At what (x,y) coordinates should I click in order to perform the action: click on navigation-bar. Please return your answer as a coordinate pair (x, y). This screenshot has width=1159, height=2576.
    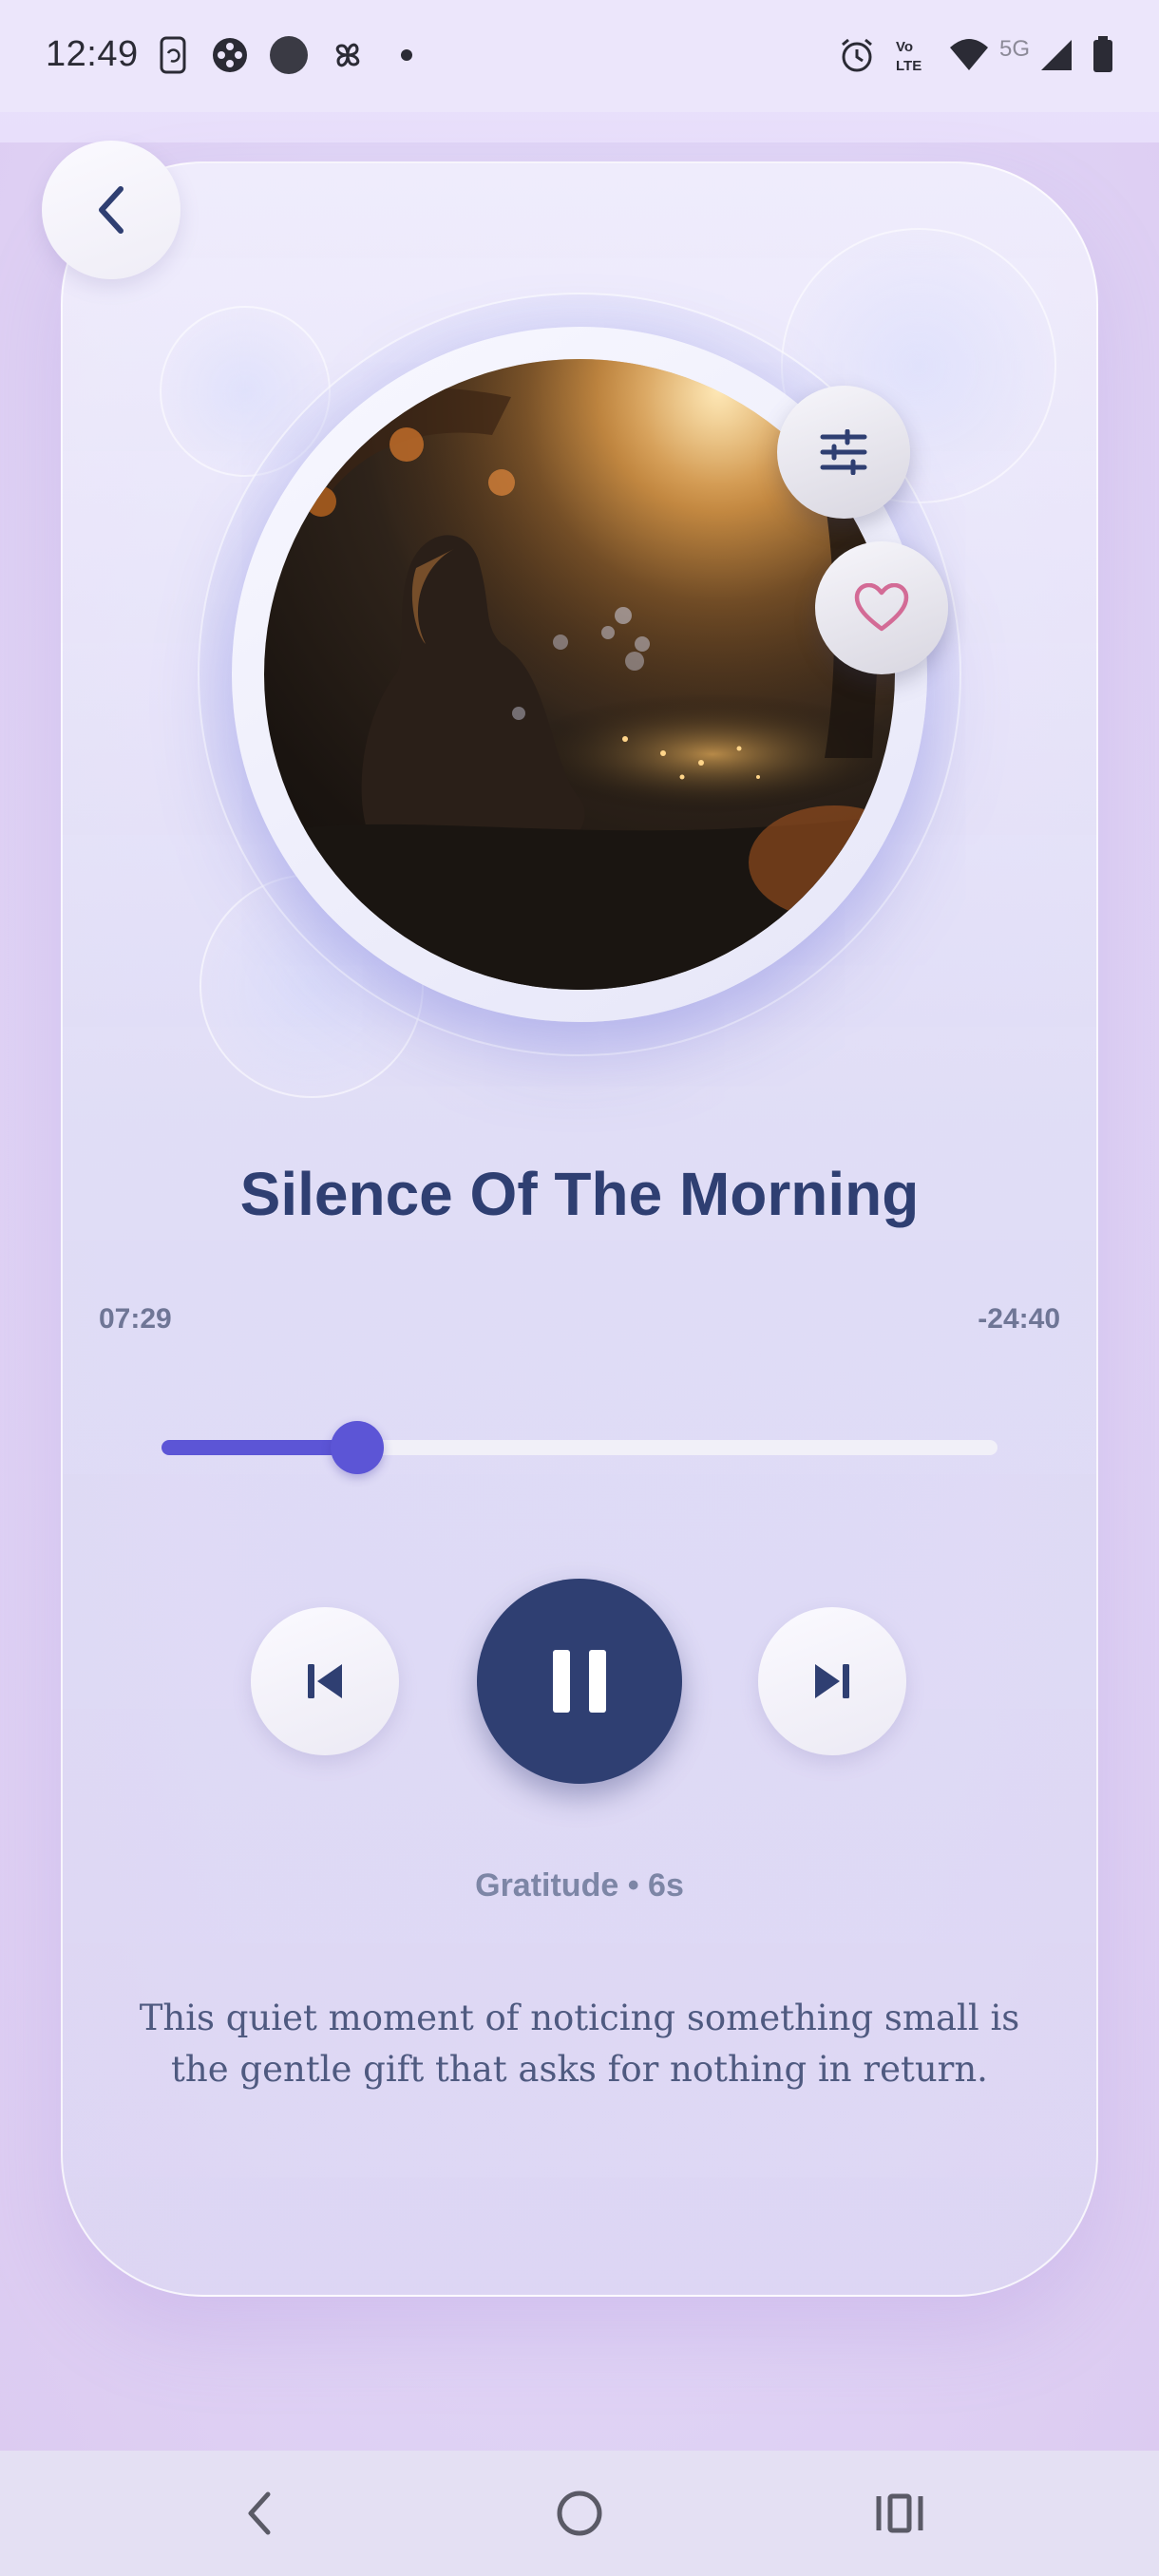
    Looking at the image, I should click on (579, 2513).